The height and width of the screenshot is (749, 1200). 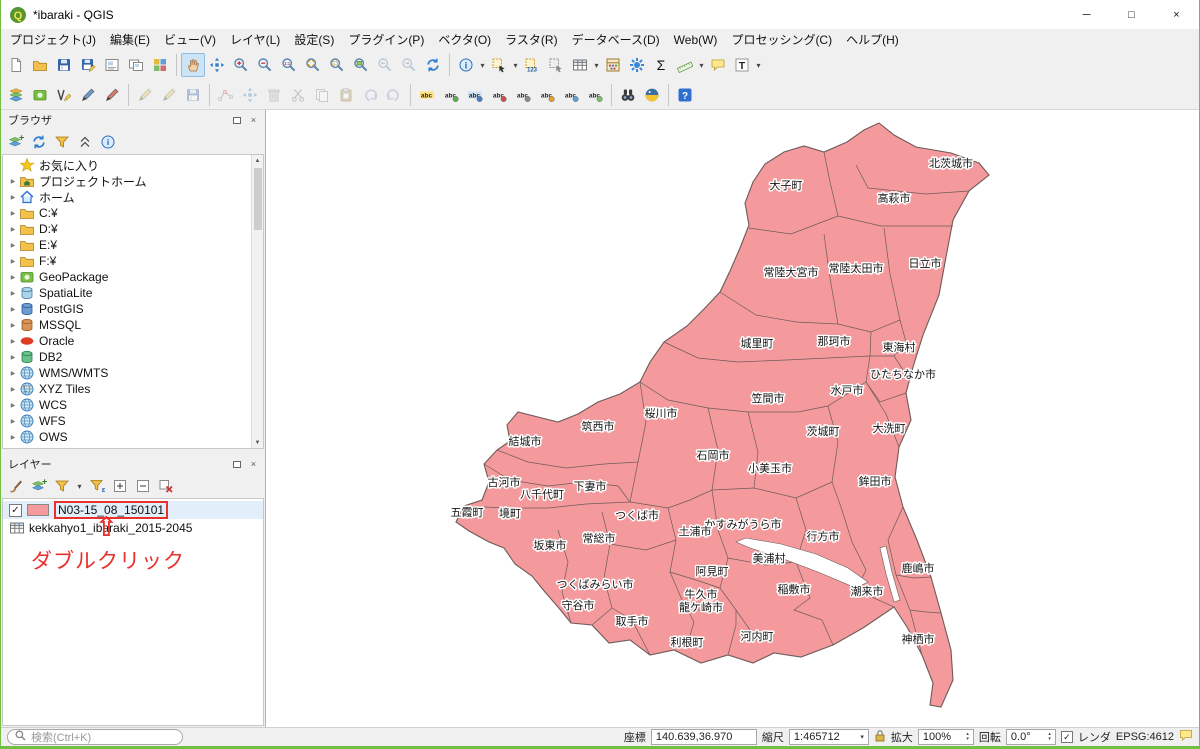 What do you see at coordinates (257, 442) in the screenshot?
I see `scroll-down-icon: ▼` at bounding box center [257, 442].